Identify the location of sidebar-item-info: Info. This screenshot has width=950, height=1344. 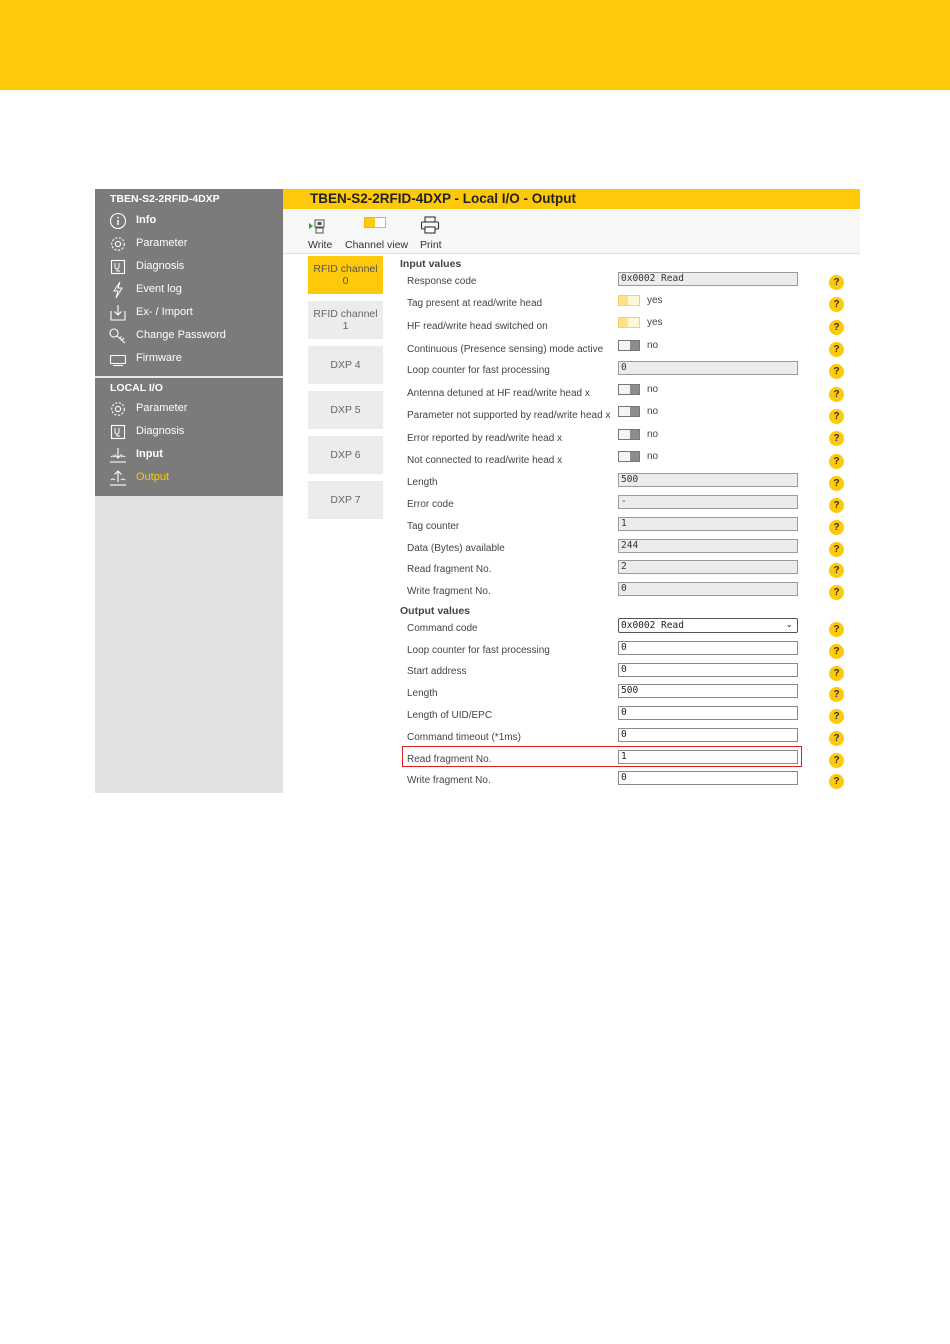
(193, 221).